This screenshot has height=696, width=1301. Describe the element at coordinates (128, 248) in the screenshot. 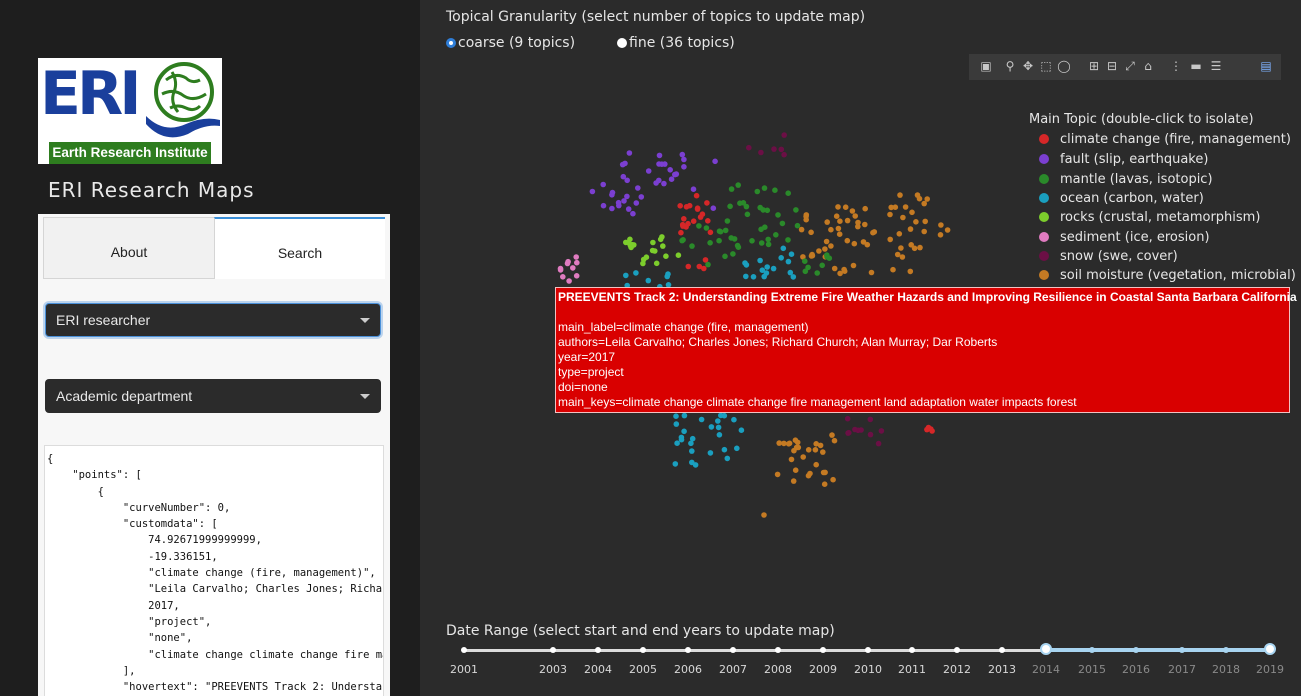

I see `tab-about: About` at that location.